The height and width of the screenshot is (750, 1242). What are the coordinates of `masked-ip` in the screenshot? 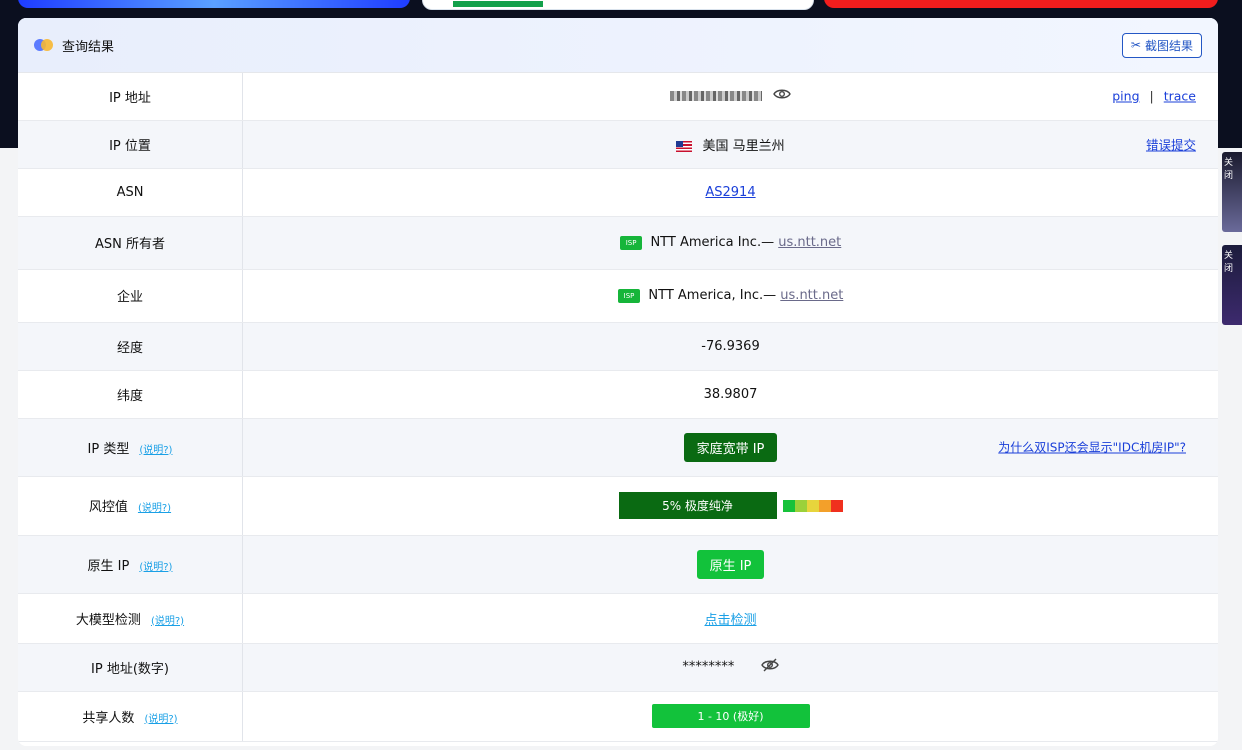 It's located at (716, 96).